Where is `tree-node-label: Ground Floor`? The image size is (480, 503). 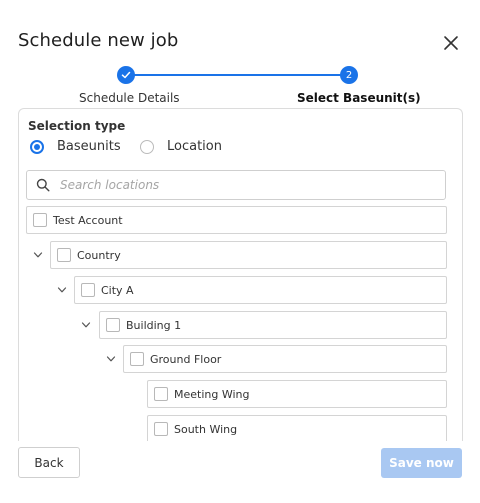 tree-node-label: Ground Floor is located at coordinates (186, 359).